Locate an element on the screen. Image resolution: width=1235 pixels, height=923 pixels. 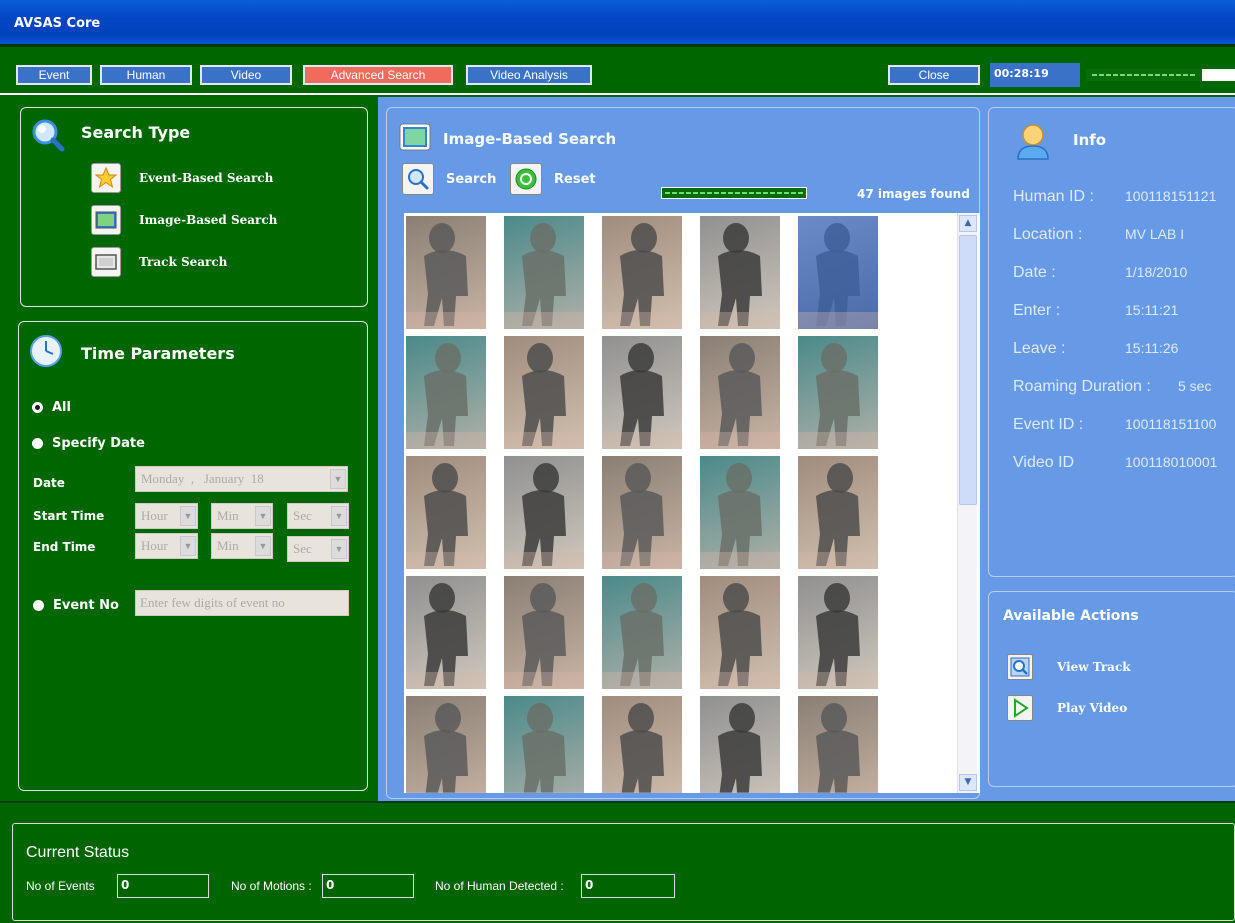
humans-detected-value: 0 is located at coordinates (628, 886).